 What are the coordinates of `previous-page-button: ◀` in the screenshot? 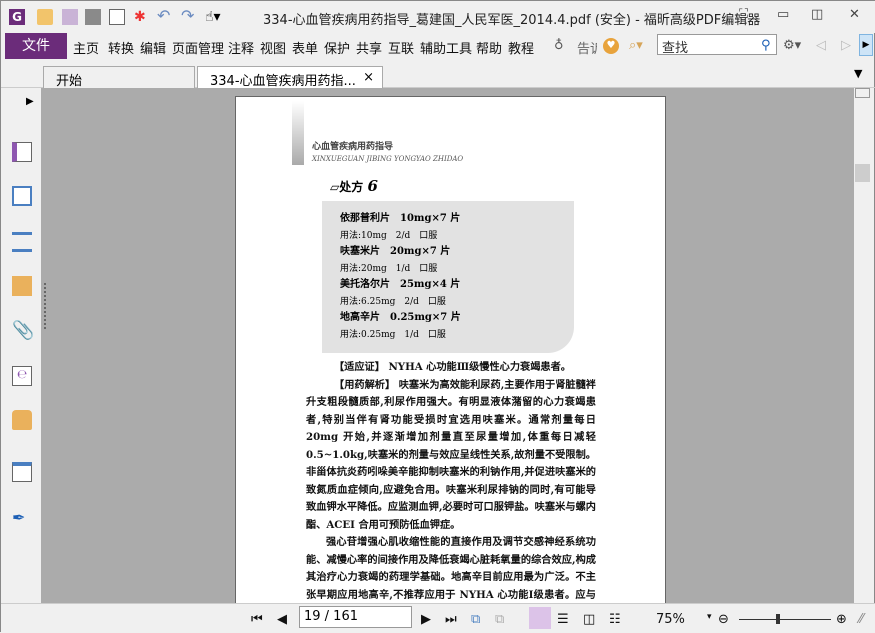 It's located at (282, 619).